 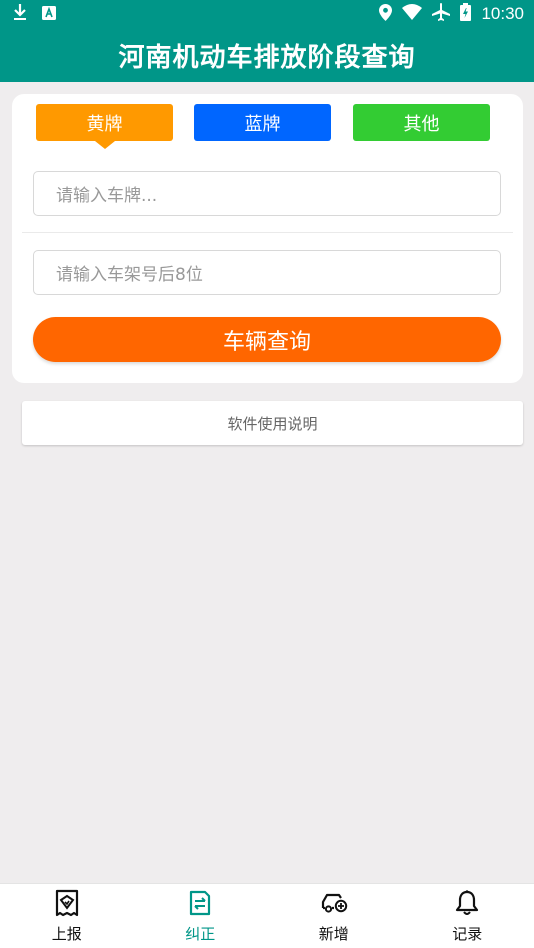 What do you see at coordinates (267, 57) in the screenshot?
I see `page-title: 河南机动车排放阶段查询` at bounding box center [267, 57].